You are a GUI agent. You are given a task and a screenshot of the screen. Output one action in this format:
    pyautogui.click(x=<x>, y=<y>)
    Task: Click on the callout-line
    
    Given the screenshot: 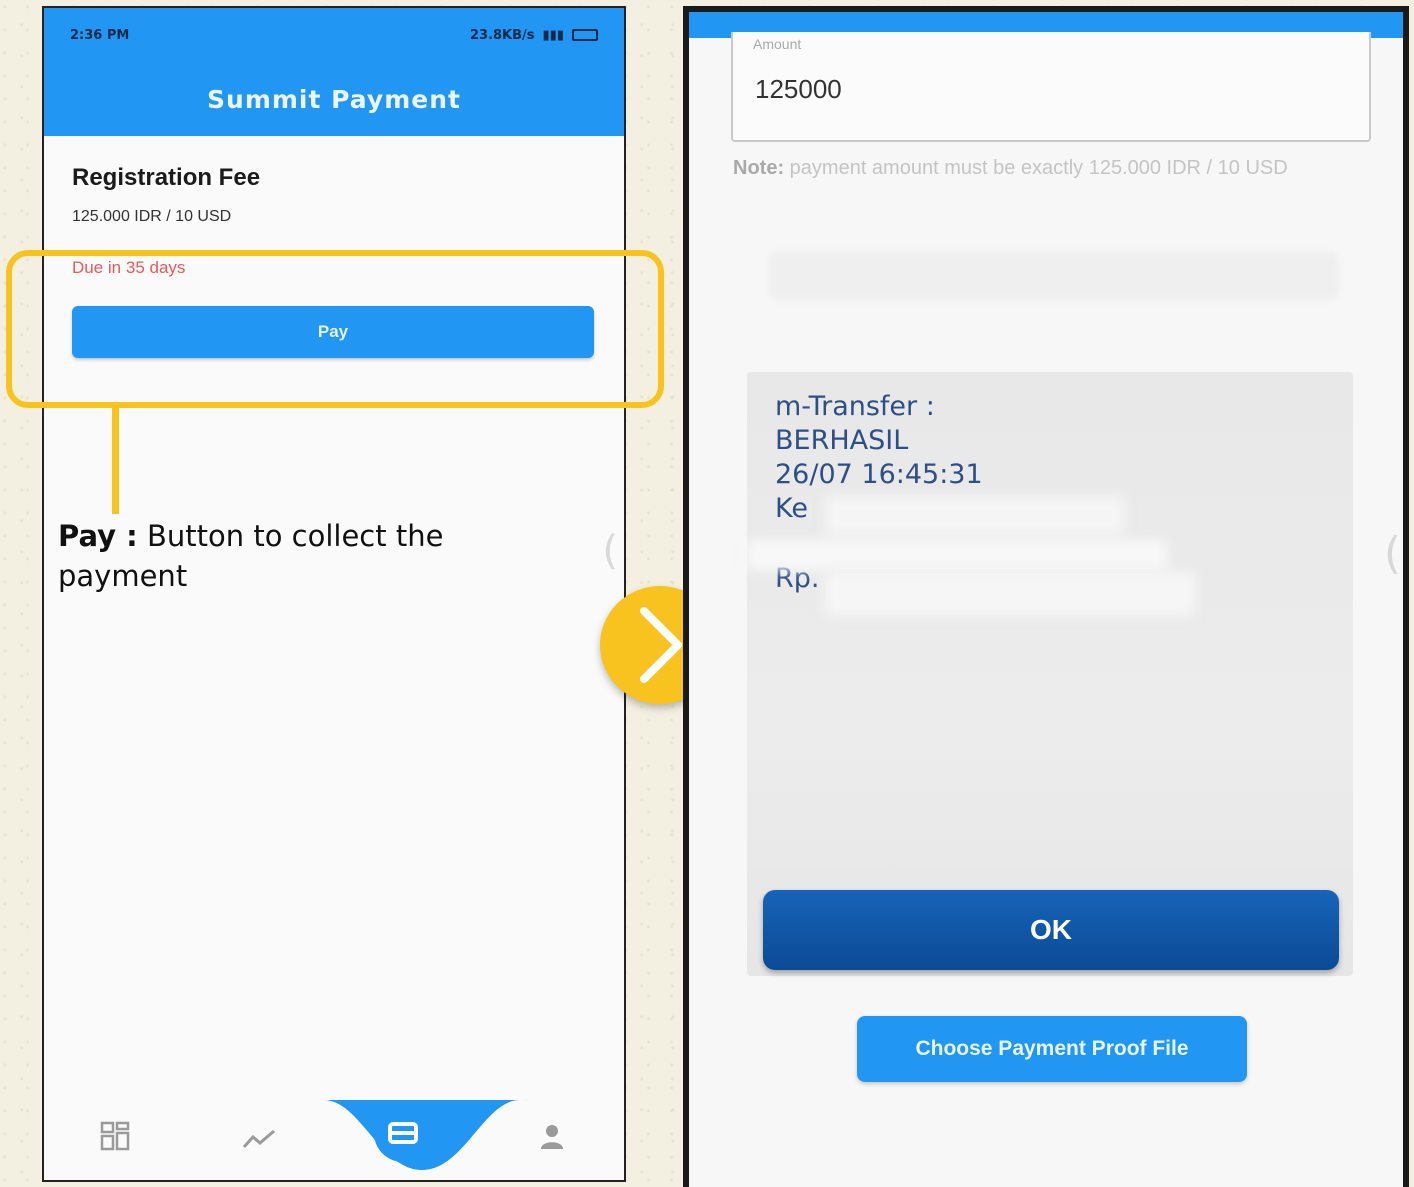 What is the action you would take?
    pyautogui.click(x=115, y=460)
    